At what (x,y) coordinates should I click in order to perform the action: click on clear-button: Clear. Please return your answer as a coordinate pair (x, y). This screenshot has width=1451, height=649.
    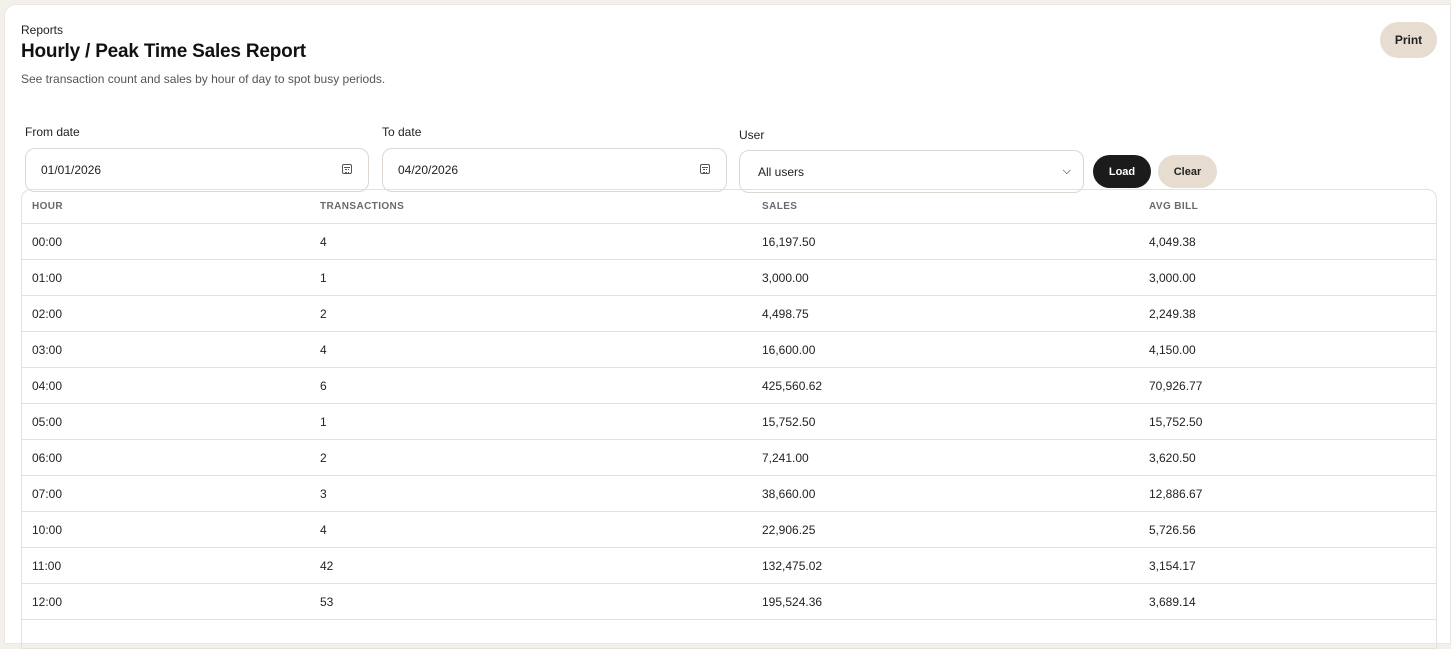
    Looking at the image, I should click on (1187, 171).